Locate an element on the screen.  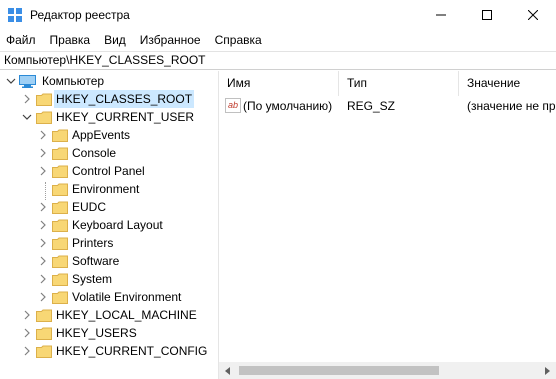
scroll-thumb is located at coordinates (339, 370).